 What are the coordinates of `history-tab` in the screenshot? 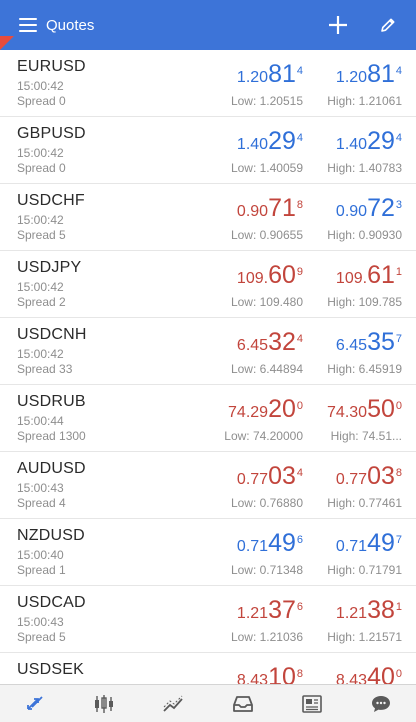 It's located at (243, 704).